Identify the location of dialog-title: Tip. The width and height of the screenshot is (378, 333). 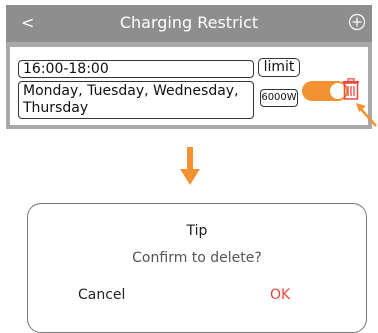
(197, 231).